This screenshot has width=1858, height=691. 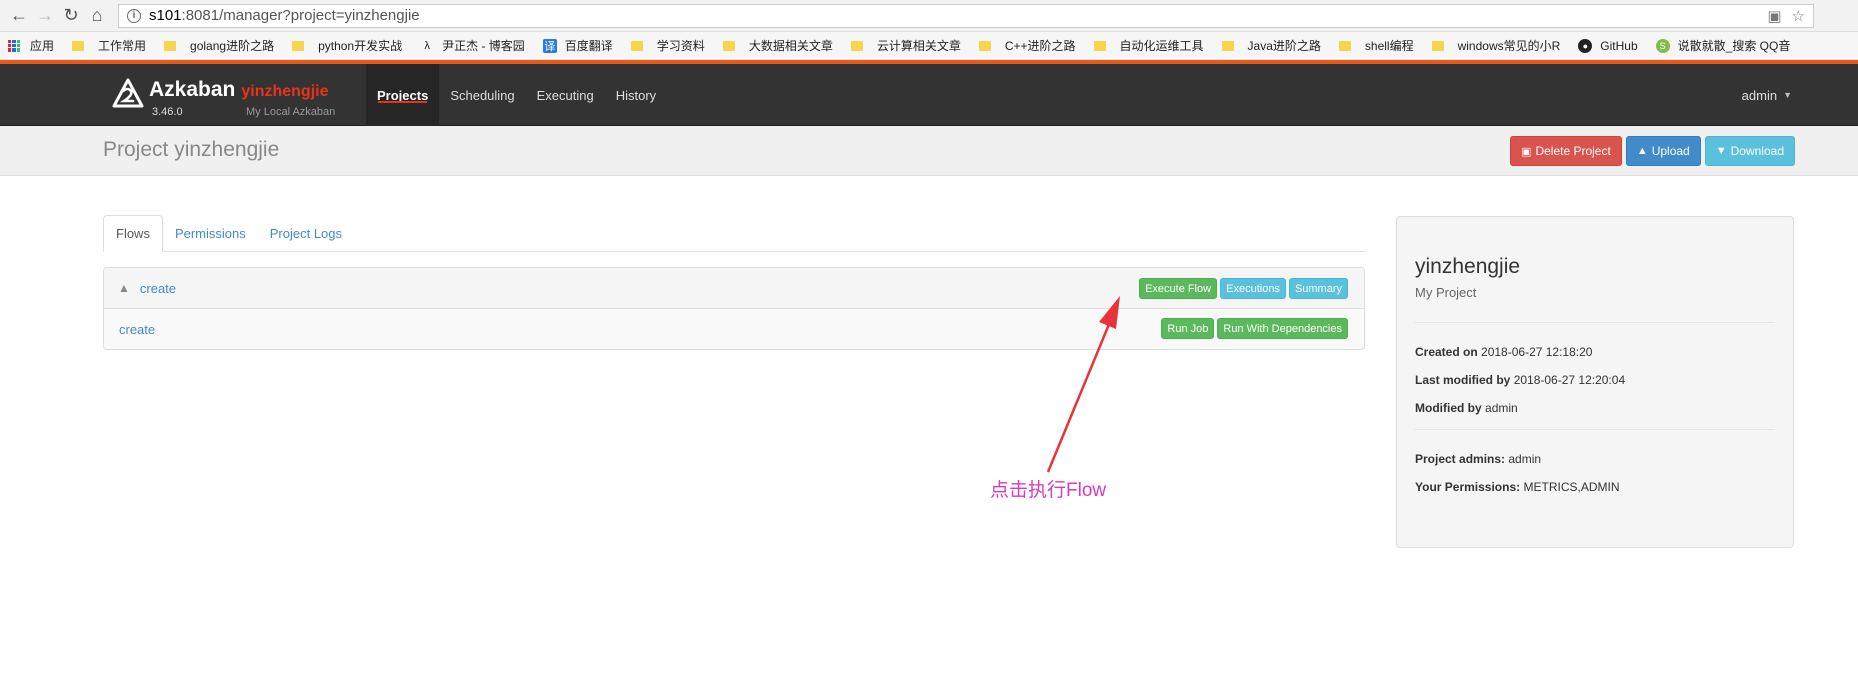 What do you see at coordinates (1721, 151) in the screenshot?
I see `download-circle-icon: ▼` at bounding box center [1721, 151].